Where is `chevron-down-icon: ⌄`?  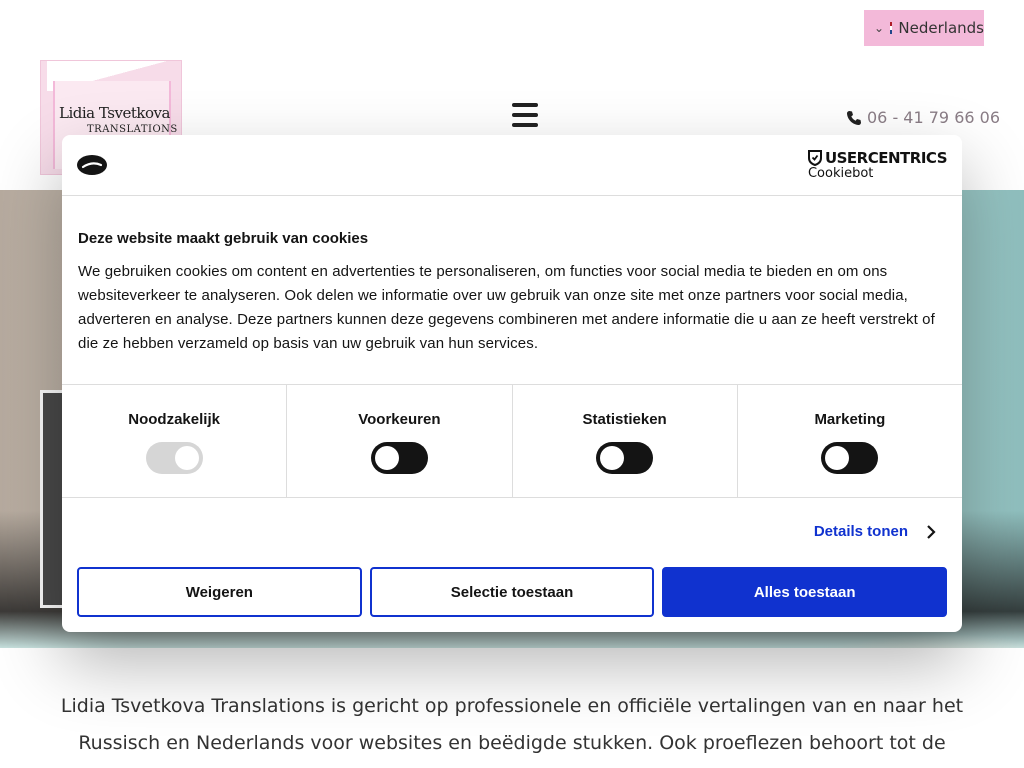
chevron-down-icon: ⌄ is located at coordinates (879, 28).